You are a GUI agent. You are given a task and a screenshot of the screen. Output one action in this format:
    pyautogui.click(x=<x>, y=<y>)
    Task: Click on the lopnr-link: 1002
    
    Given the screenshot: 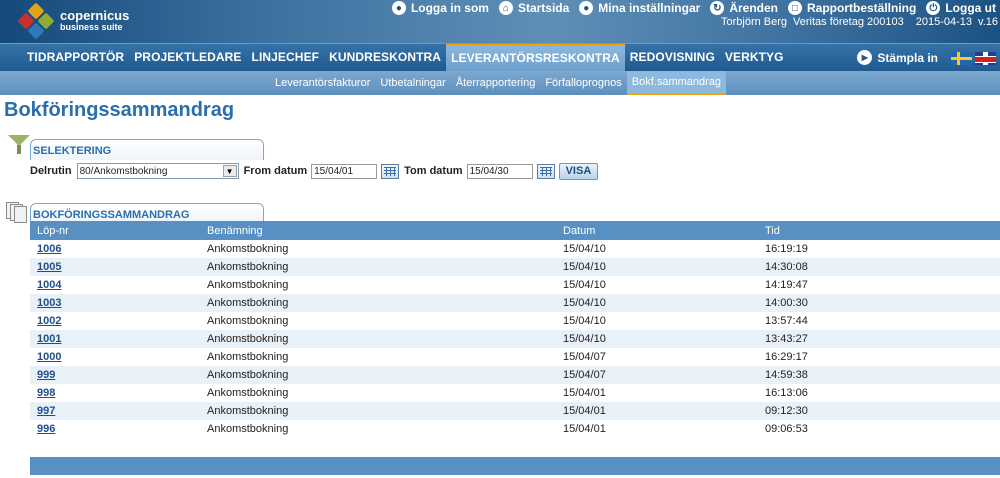 What is the action you would take?
    pyautogui.click(x=49, y=321)
    